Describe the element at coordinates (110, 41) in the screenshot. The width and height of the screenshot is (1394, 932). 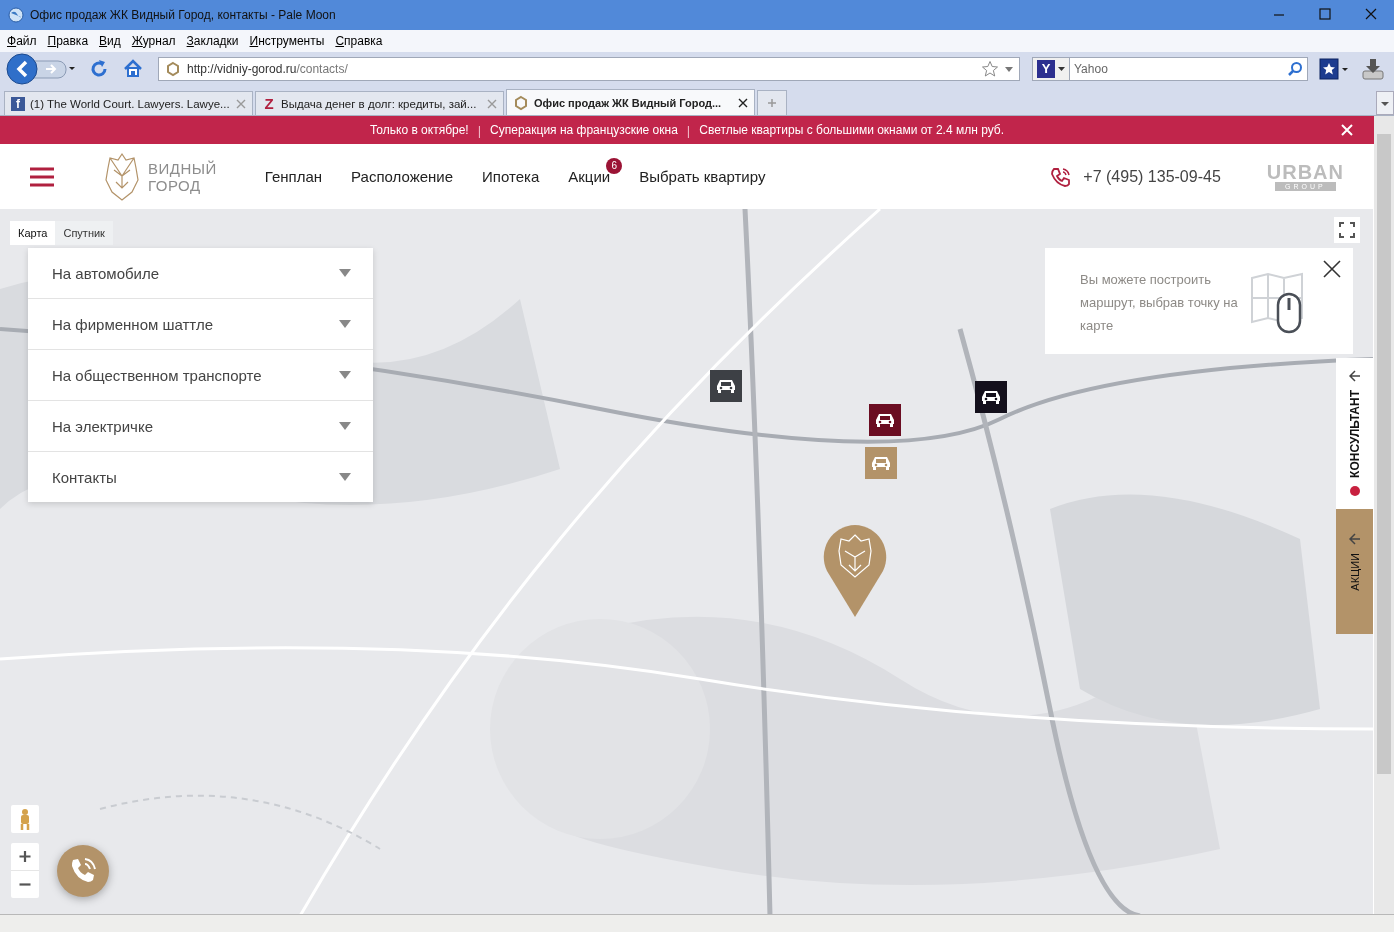
I see `menu-item: Вид` at that location.